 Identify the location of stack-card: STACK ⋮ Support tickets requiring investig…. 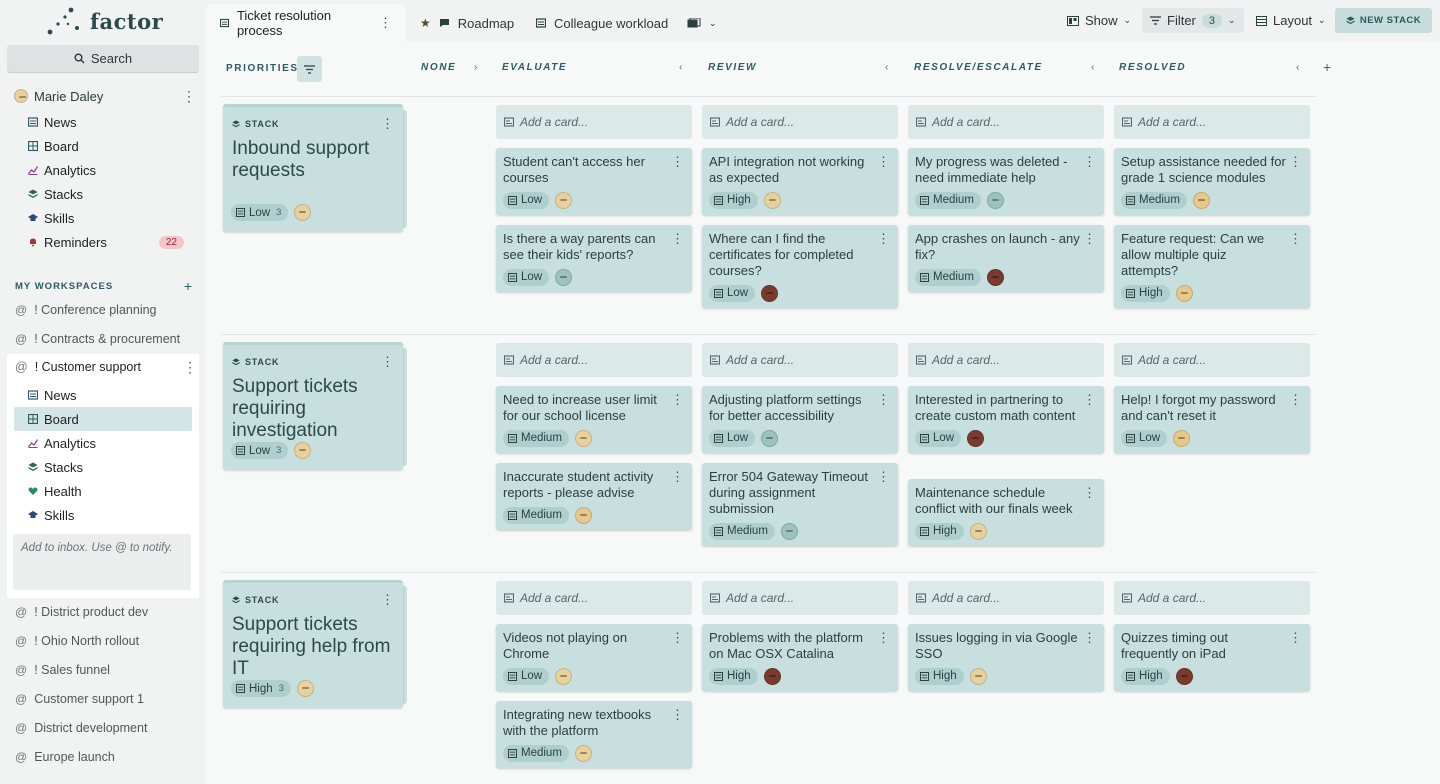
(313, 406).